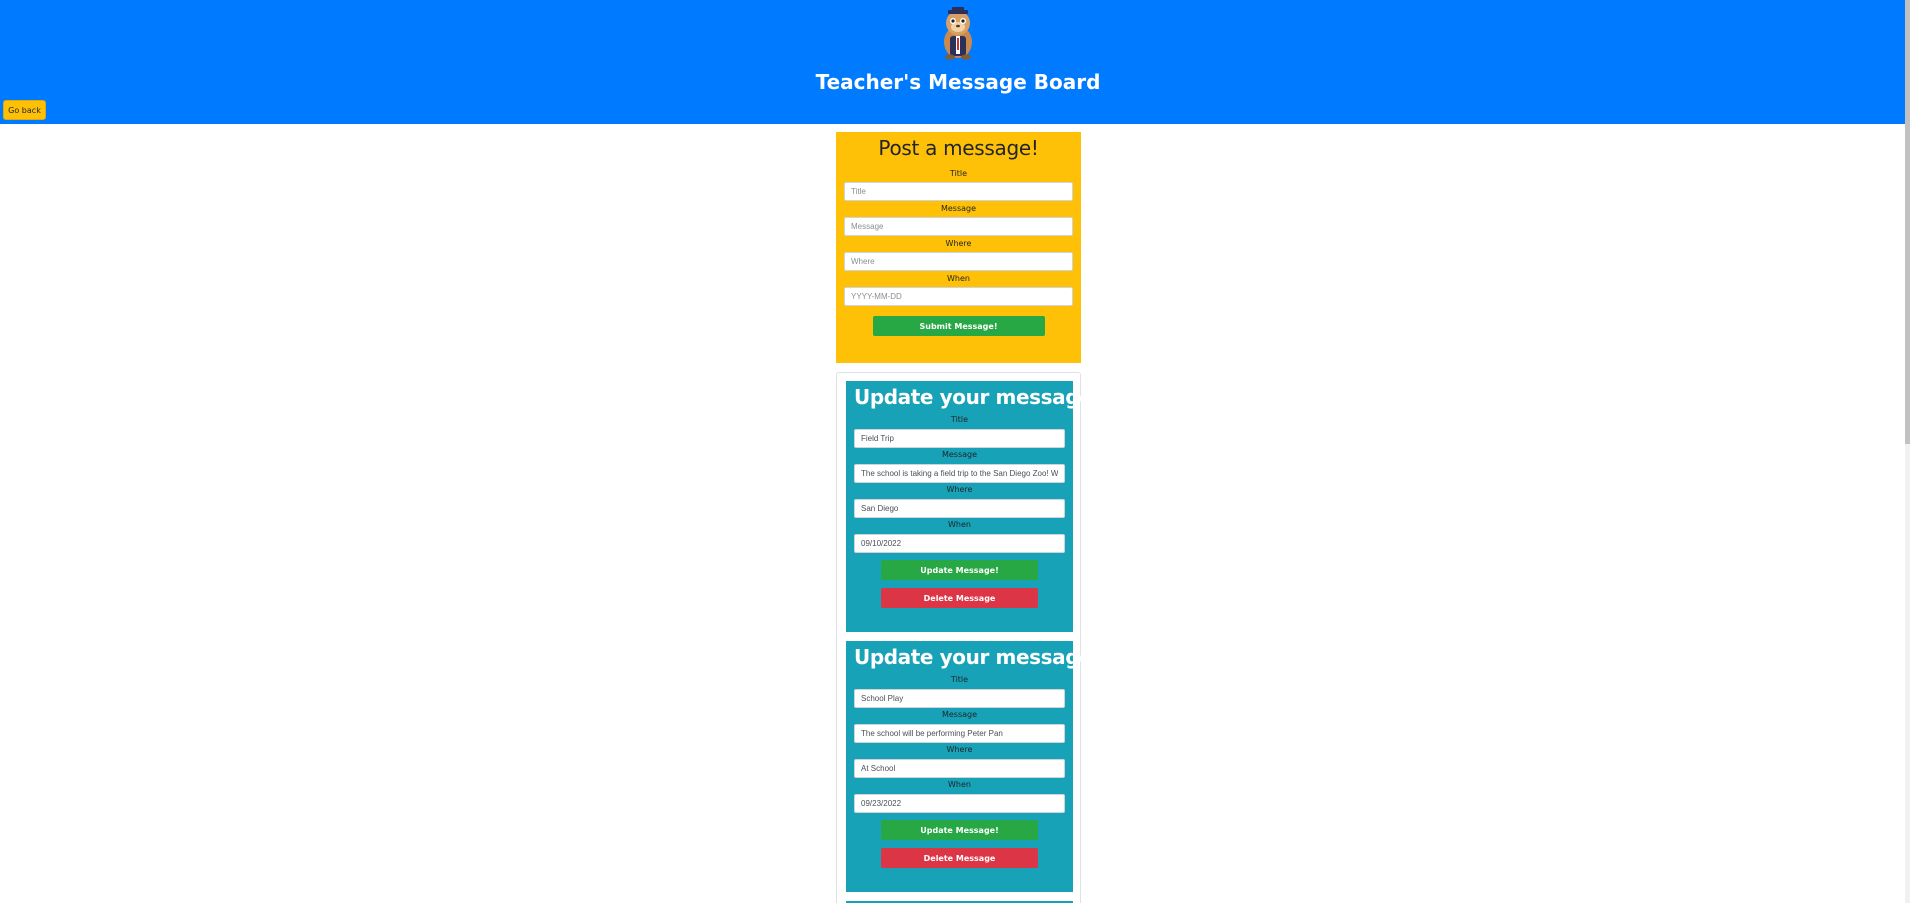  I want to click on owl-mascot-icon, so click(958, 33).